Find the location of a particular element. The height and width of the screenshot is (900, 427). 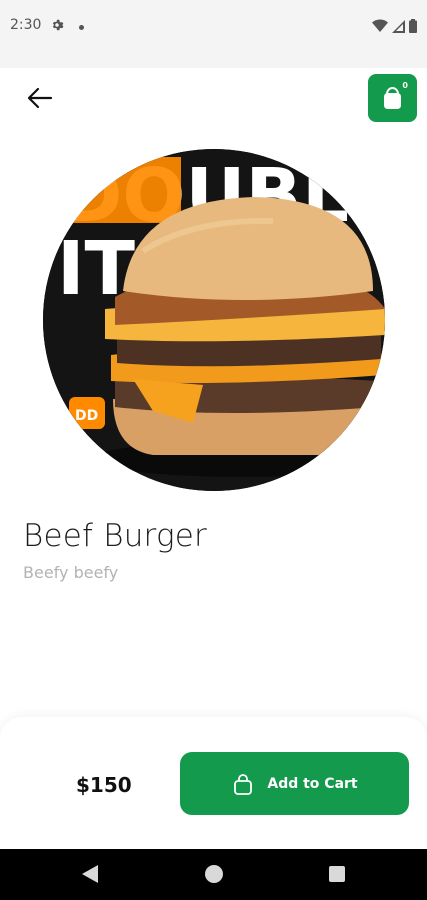

system-nav-bar is located at coordinates (213, 874).